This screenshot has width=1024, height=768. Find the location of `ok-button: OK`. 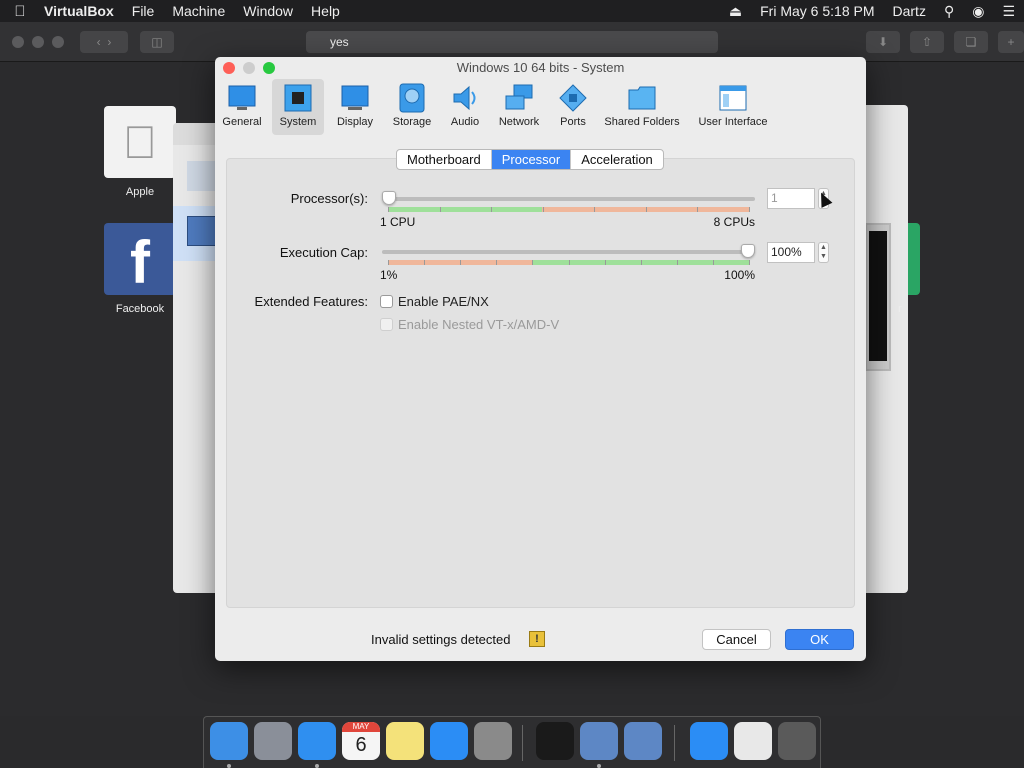

ok-button: OK is located at coordinates (819, 639).